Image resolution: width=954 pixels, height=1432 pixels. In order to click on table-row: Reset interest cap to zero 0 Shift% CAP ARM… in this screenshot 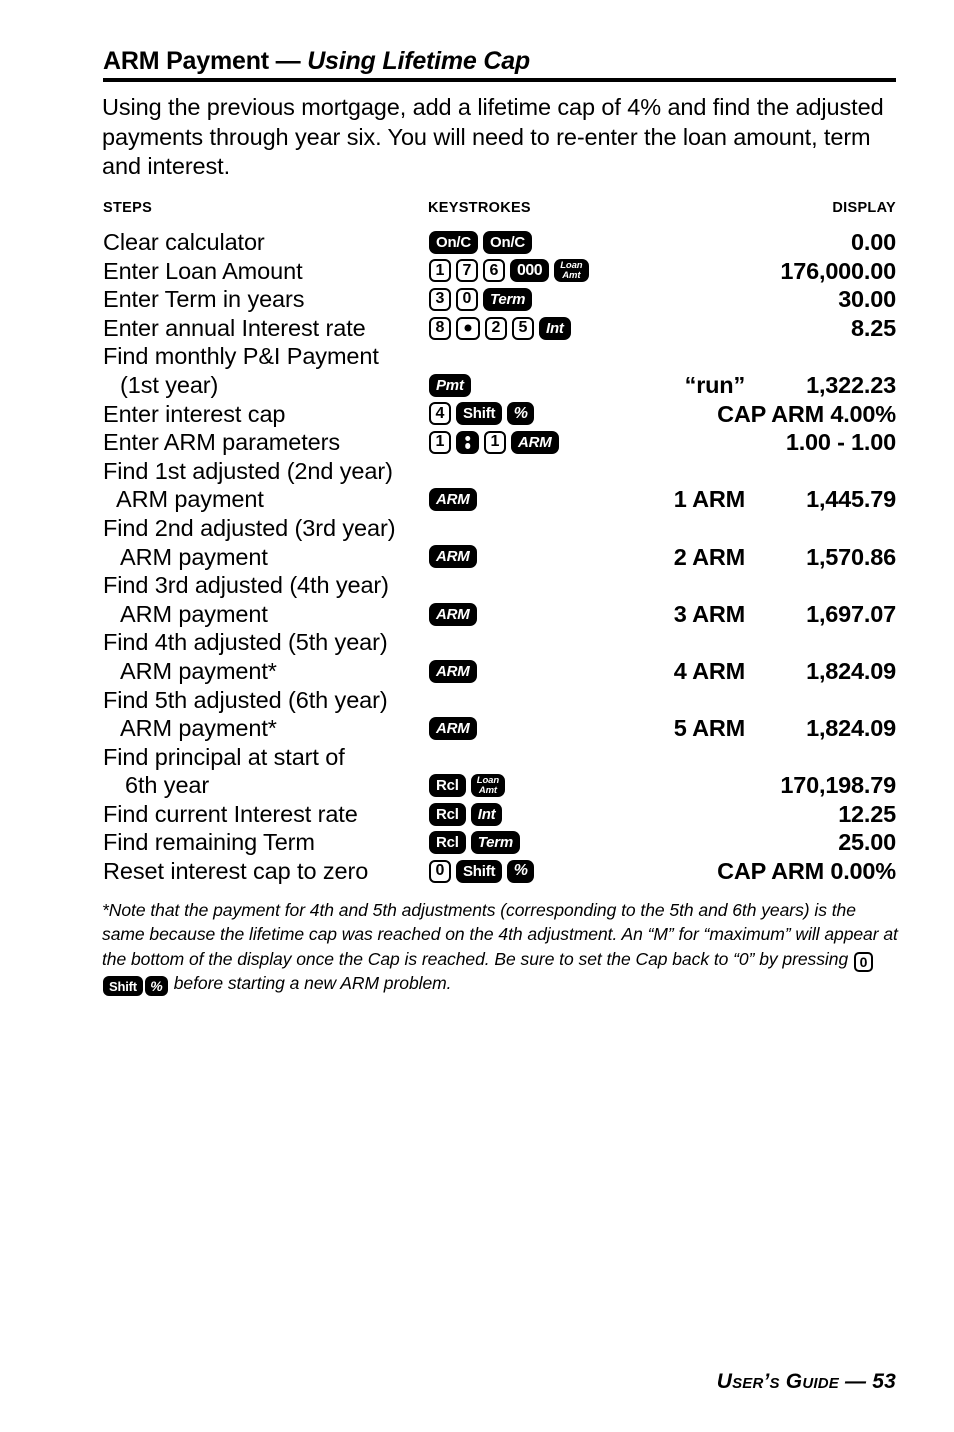, I will do `click(499, 871)`.